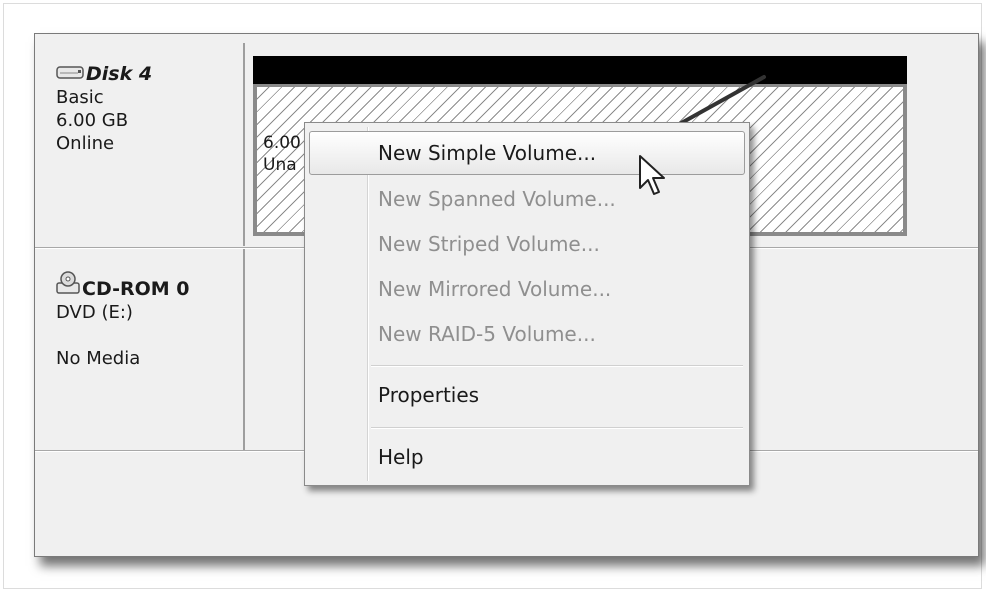 Image resolution: width=986 pixels, height=592 pixels. Describe the element at coordinates (527, 395) in the screenshot. I see `menu-item-properties: Properties` at that location.